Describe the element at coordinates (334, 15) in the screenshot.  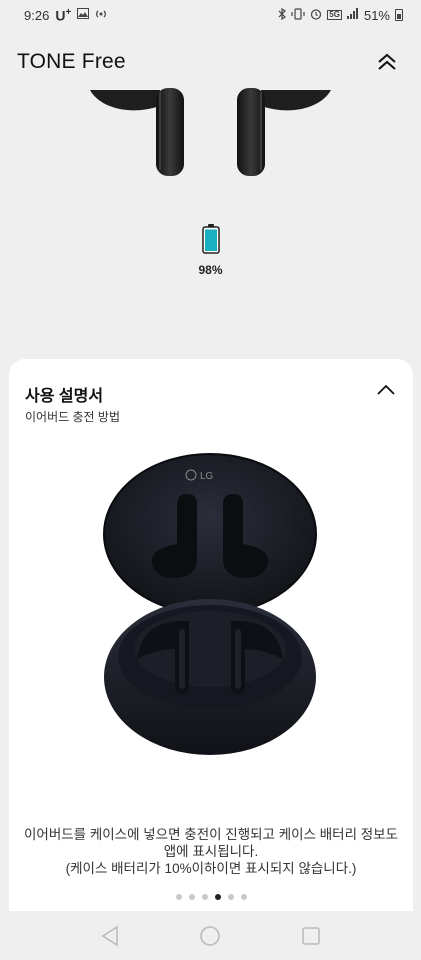
I see `network-type-icon: 5G` at that location.